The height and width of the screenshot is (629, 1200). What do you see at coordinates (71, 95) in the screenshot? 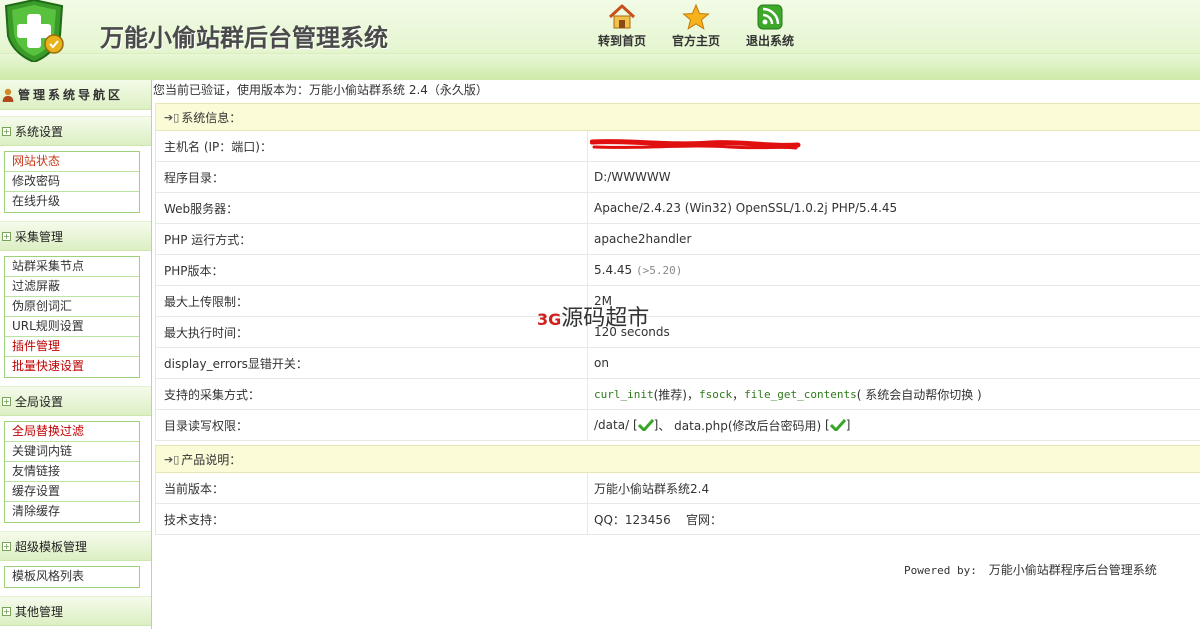
I see `sidebar-header-label: 管理系统导航区` at bounding box center [71, 95].